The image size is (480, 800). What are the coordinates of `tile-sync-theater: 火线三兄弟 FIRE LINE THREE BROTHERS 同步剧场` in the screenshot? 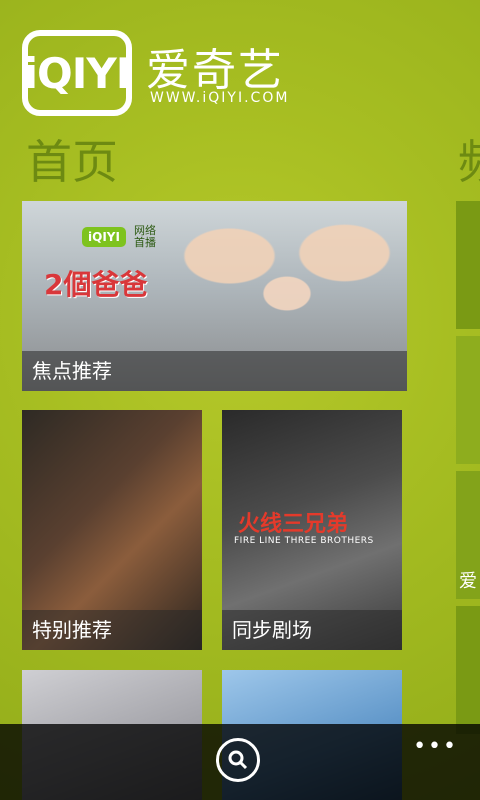 It's located at (312, 530).